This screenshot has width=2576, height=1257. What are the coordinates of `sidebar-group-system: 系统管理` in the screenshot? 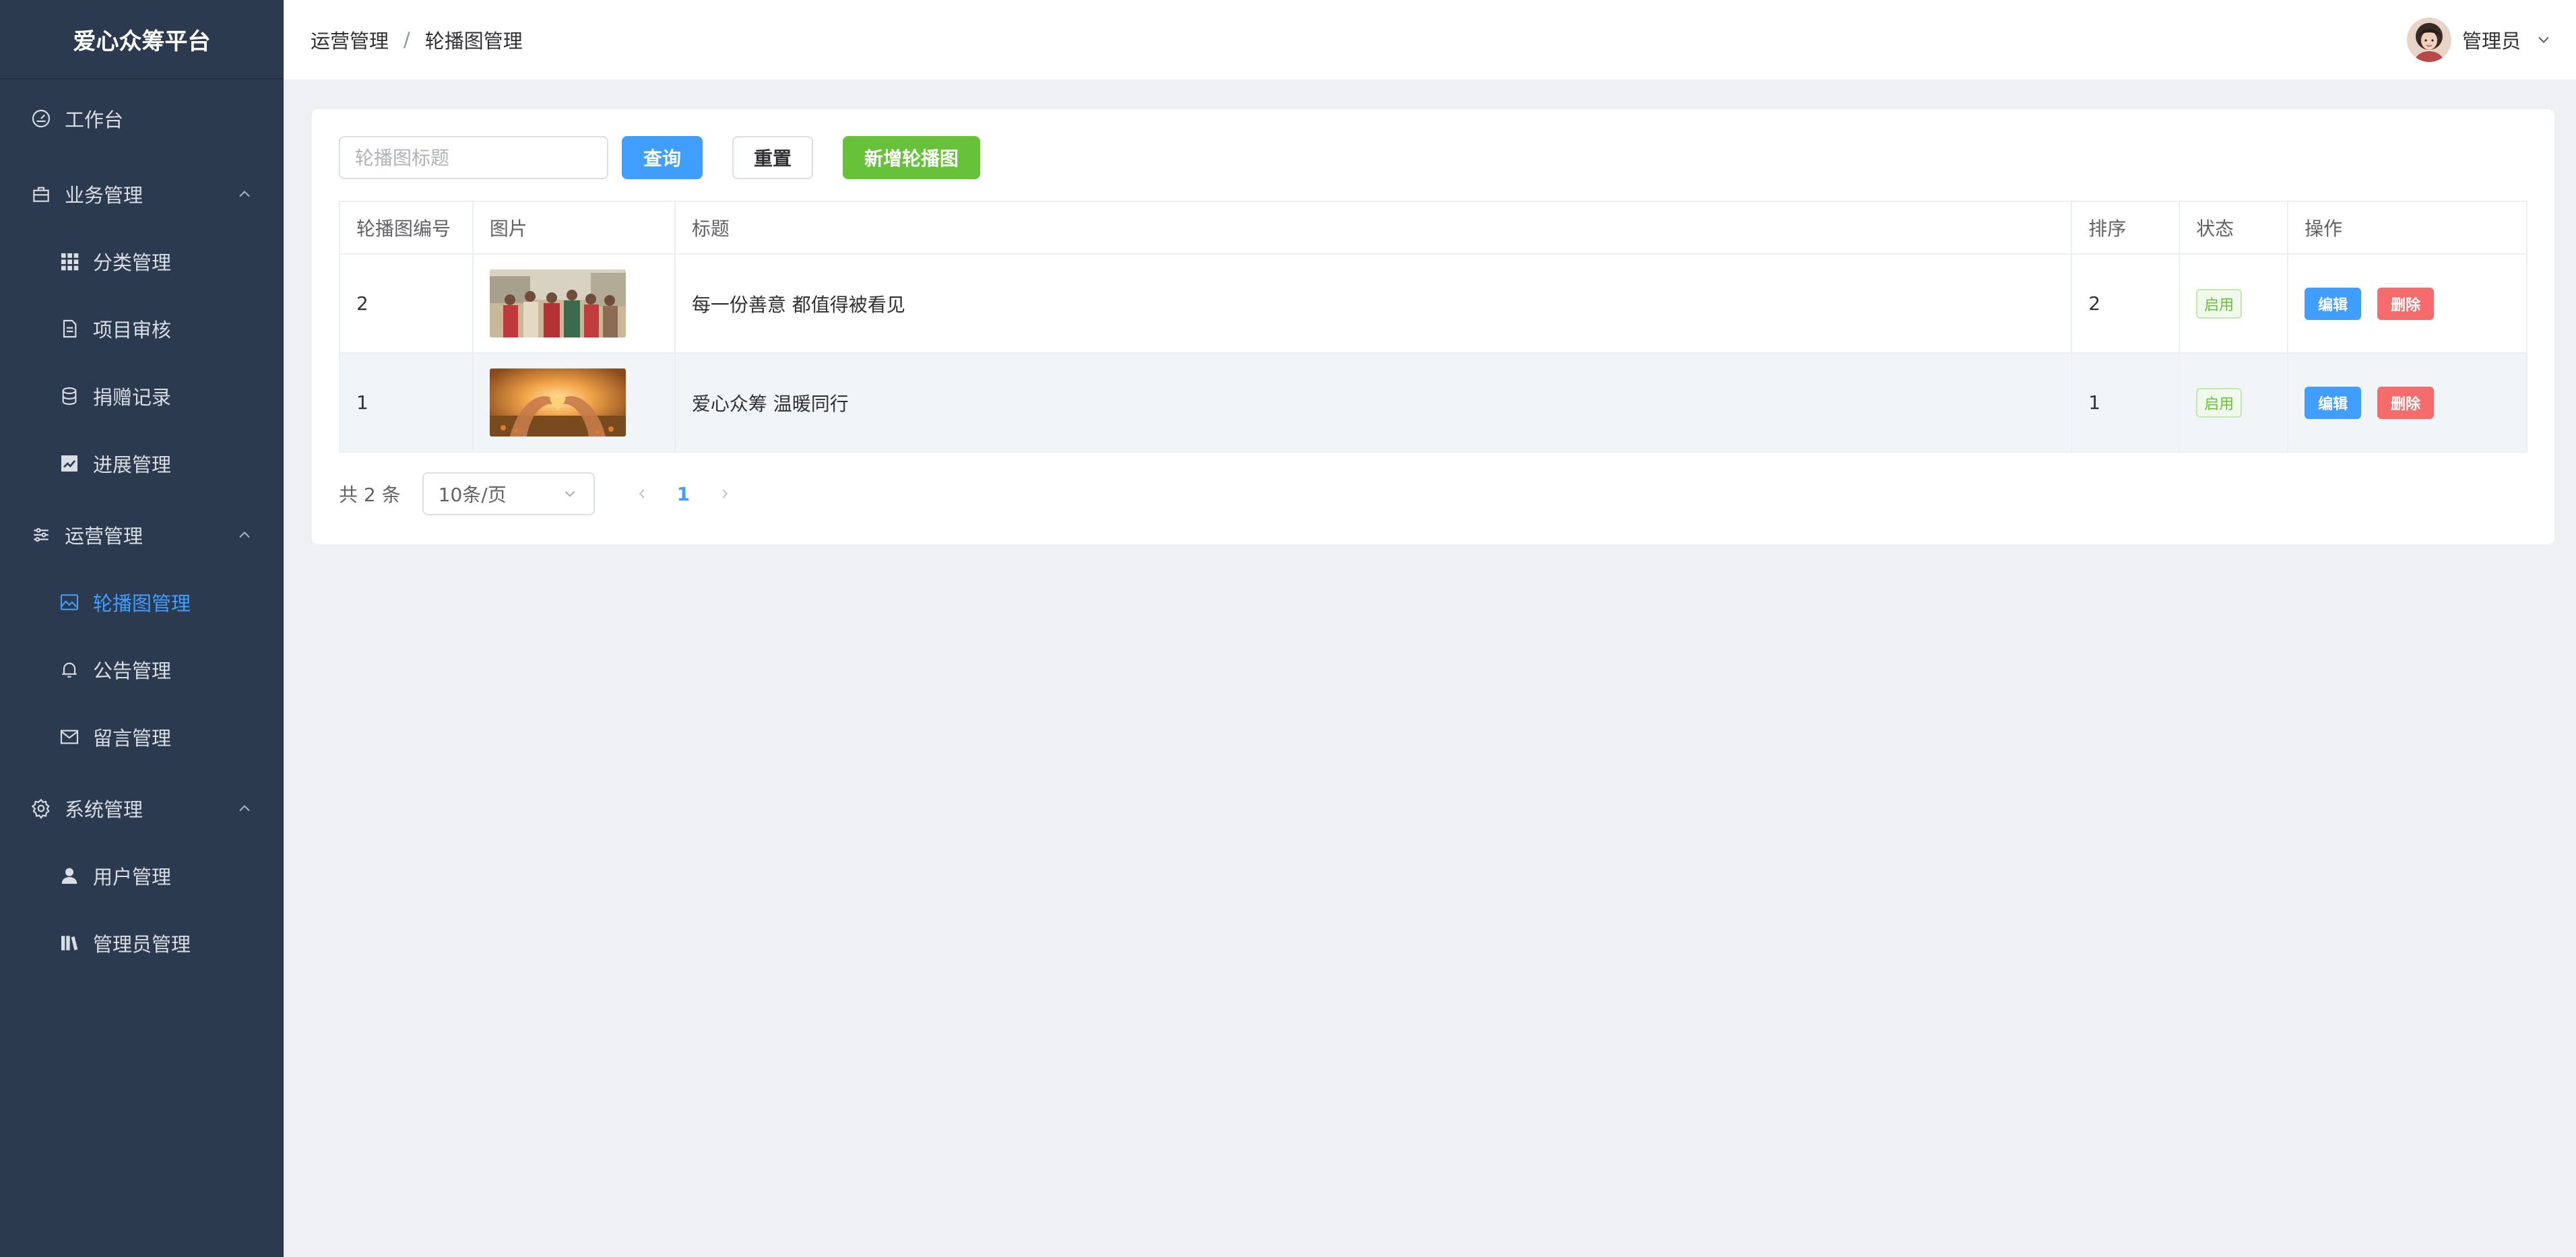 It's located at (142, 808).